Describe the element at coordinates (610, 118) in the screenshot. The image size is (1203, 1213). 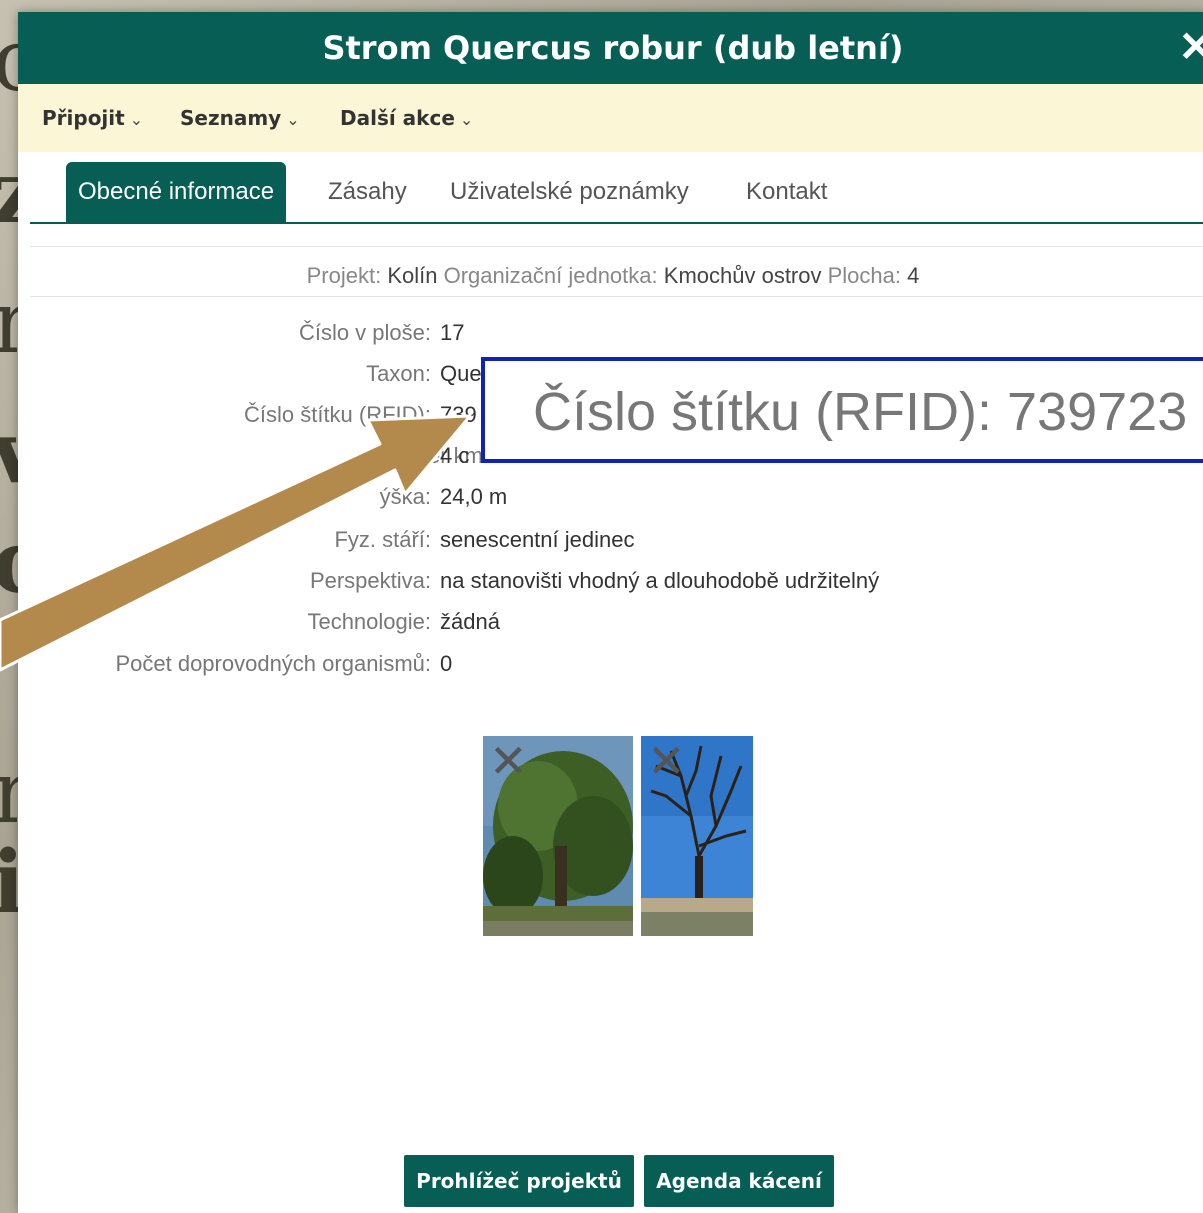
I see `action-menu-bar: Připojit ⌄ Seznamy ⌄ Další akce ⌄` at that location.